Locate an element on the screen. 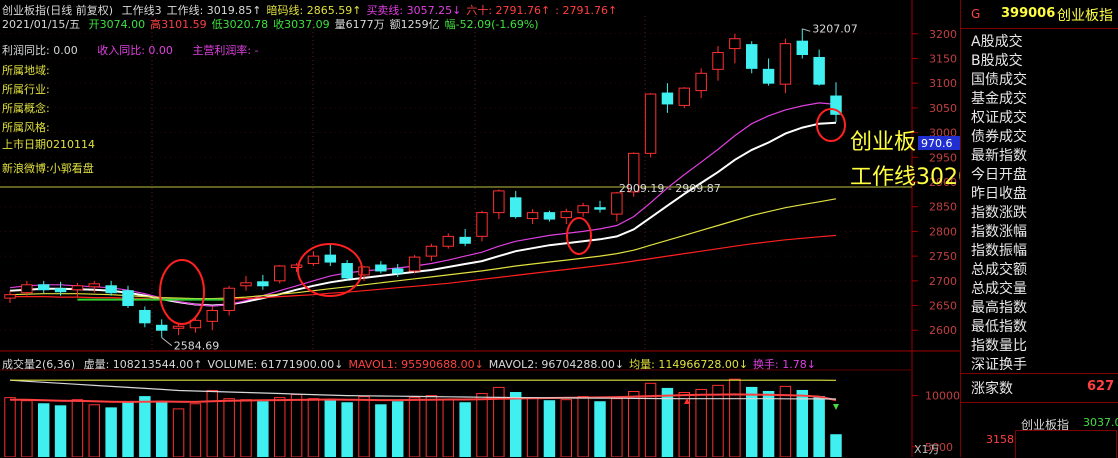  ma-legend-item-5: : 2791.76↑ is located at coordinates (586, 10).